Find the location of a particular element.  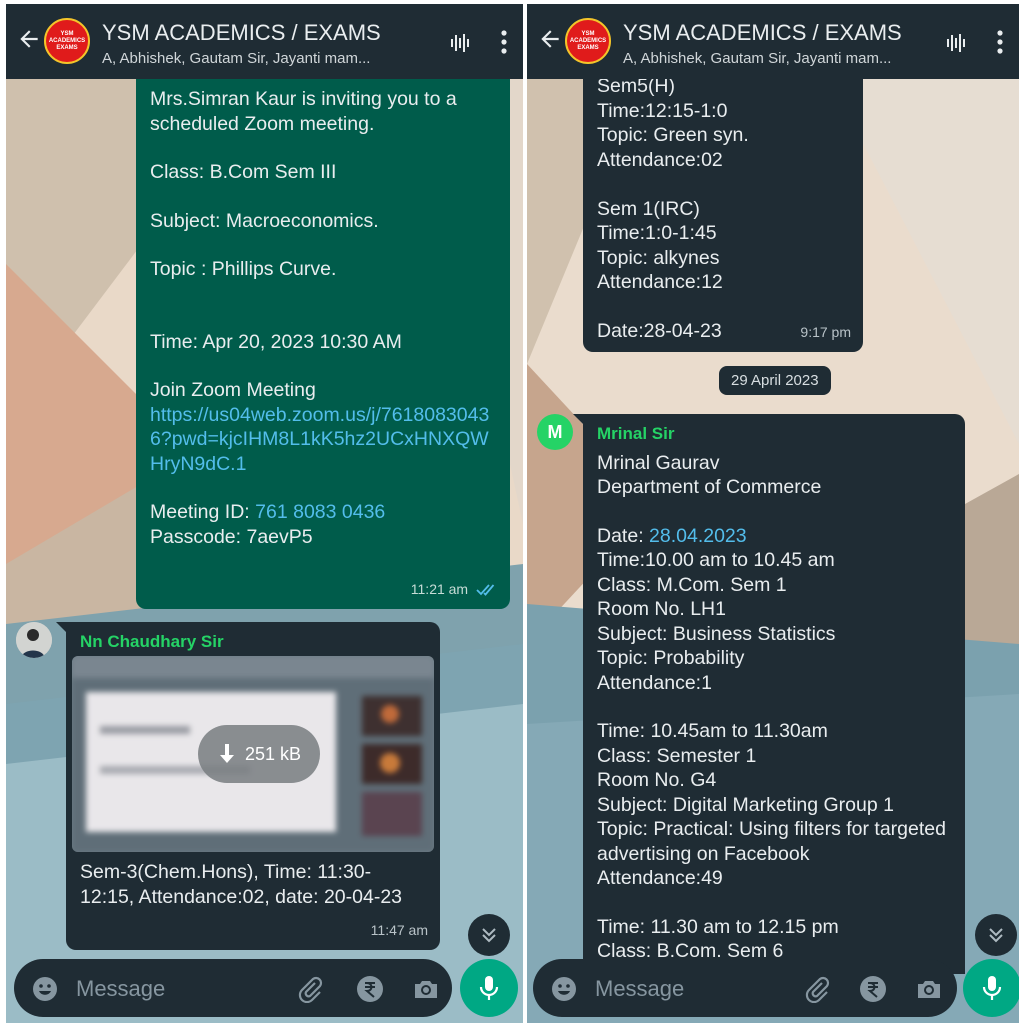

sender-avatar is located at coordinates (34, 640).